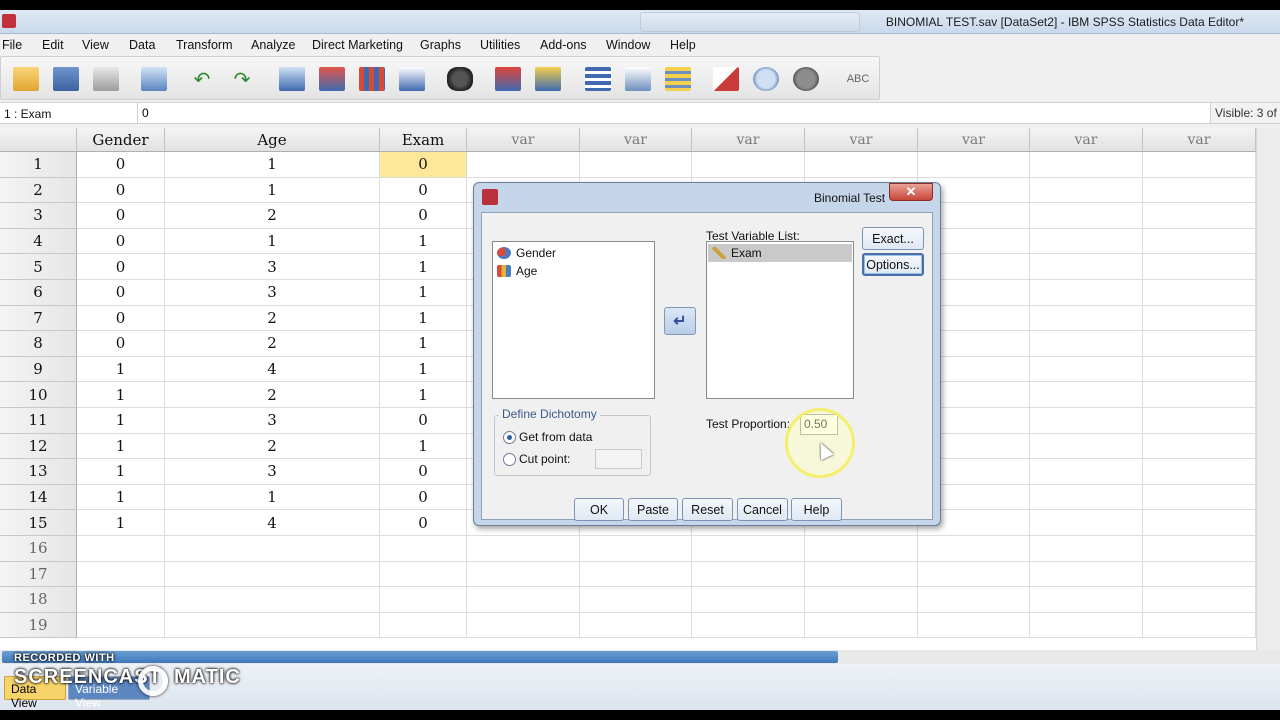 Image resolution: width=1280 pixels, height=720 pixels. What do you see at coordinates (26, 79) in the screenshot?
I see `open-folder-icon` at bounding box center [26, 79].